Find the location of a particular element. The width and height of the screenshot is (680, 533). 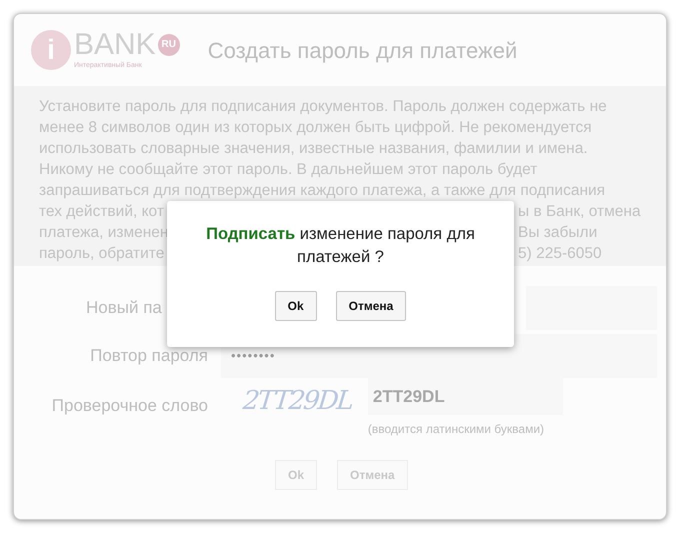

cancel-button: Отмена is located at coordinates (371, 306).